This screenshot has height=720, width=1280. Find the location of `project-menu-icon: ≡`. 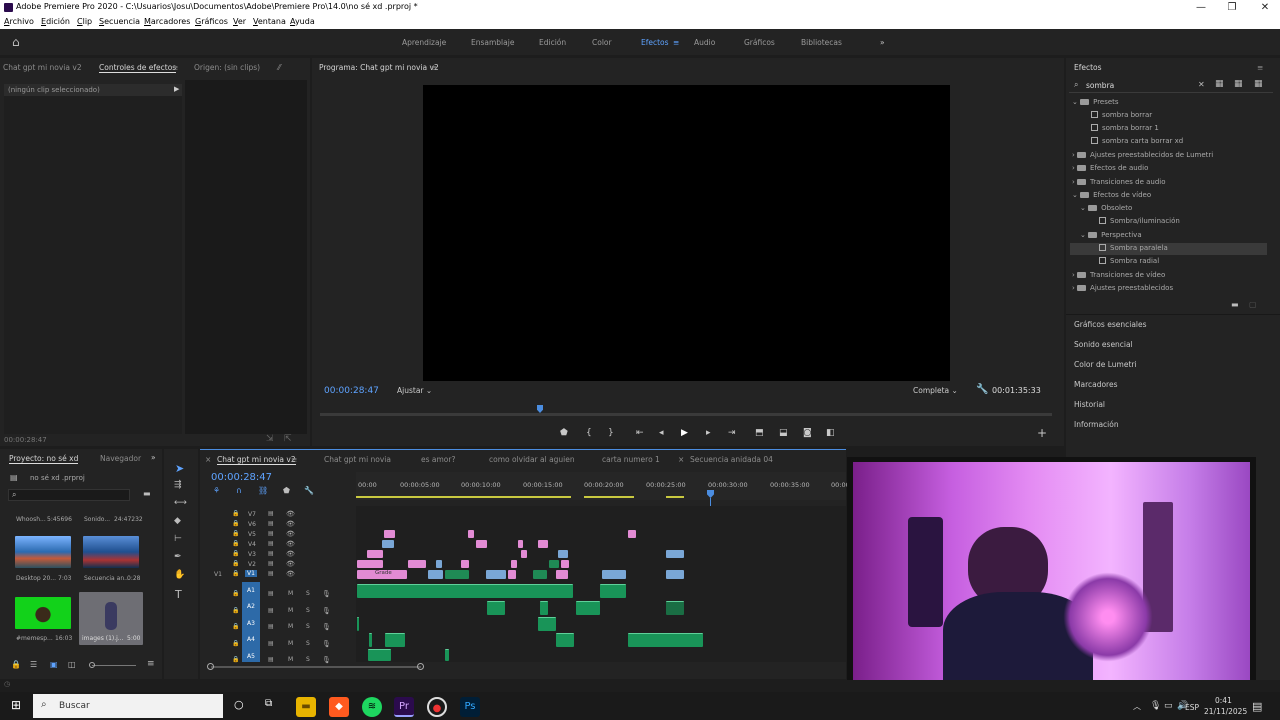

project-menu-icon: ≡ is located at coordinates (151, 664).